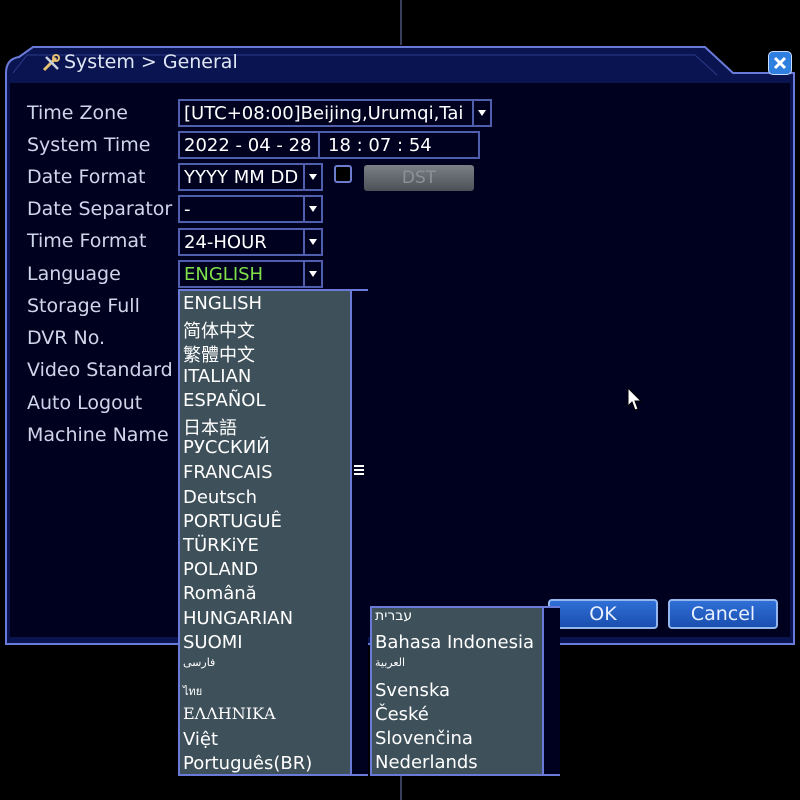  What do you see at coordinates (100, 370) in the screenshot?
I see `label-video-standard: Video Standard` at bounding box center [100, 370].